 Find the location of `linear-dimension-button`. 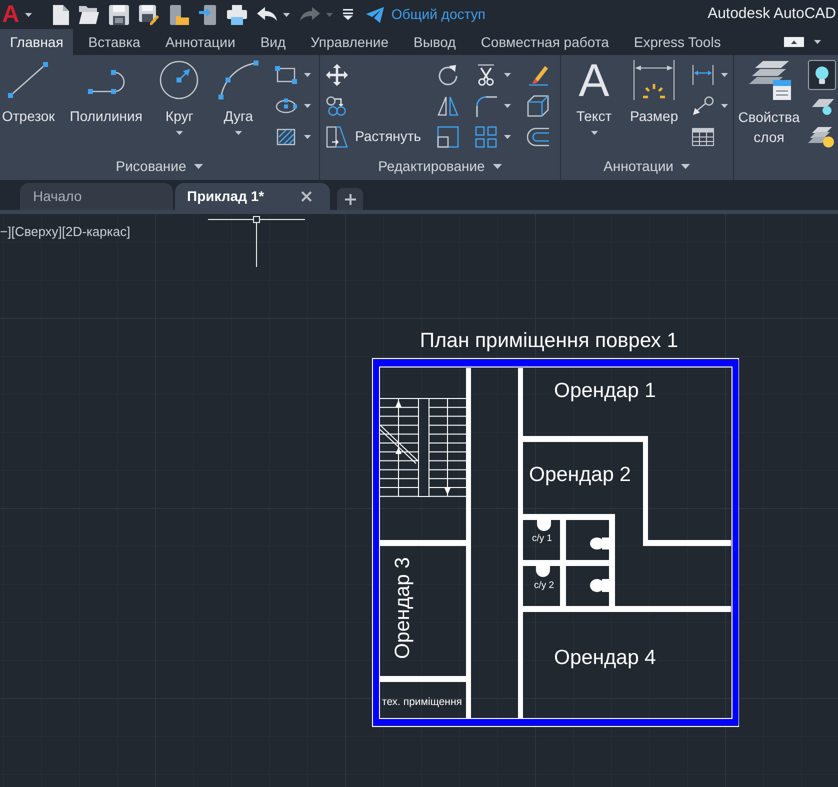

linear-dimension-button is located at coordinates (710, 74).